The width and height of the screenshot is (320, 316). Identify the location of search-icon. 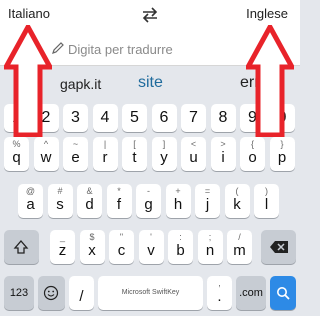
(283, 293).